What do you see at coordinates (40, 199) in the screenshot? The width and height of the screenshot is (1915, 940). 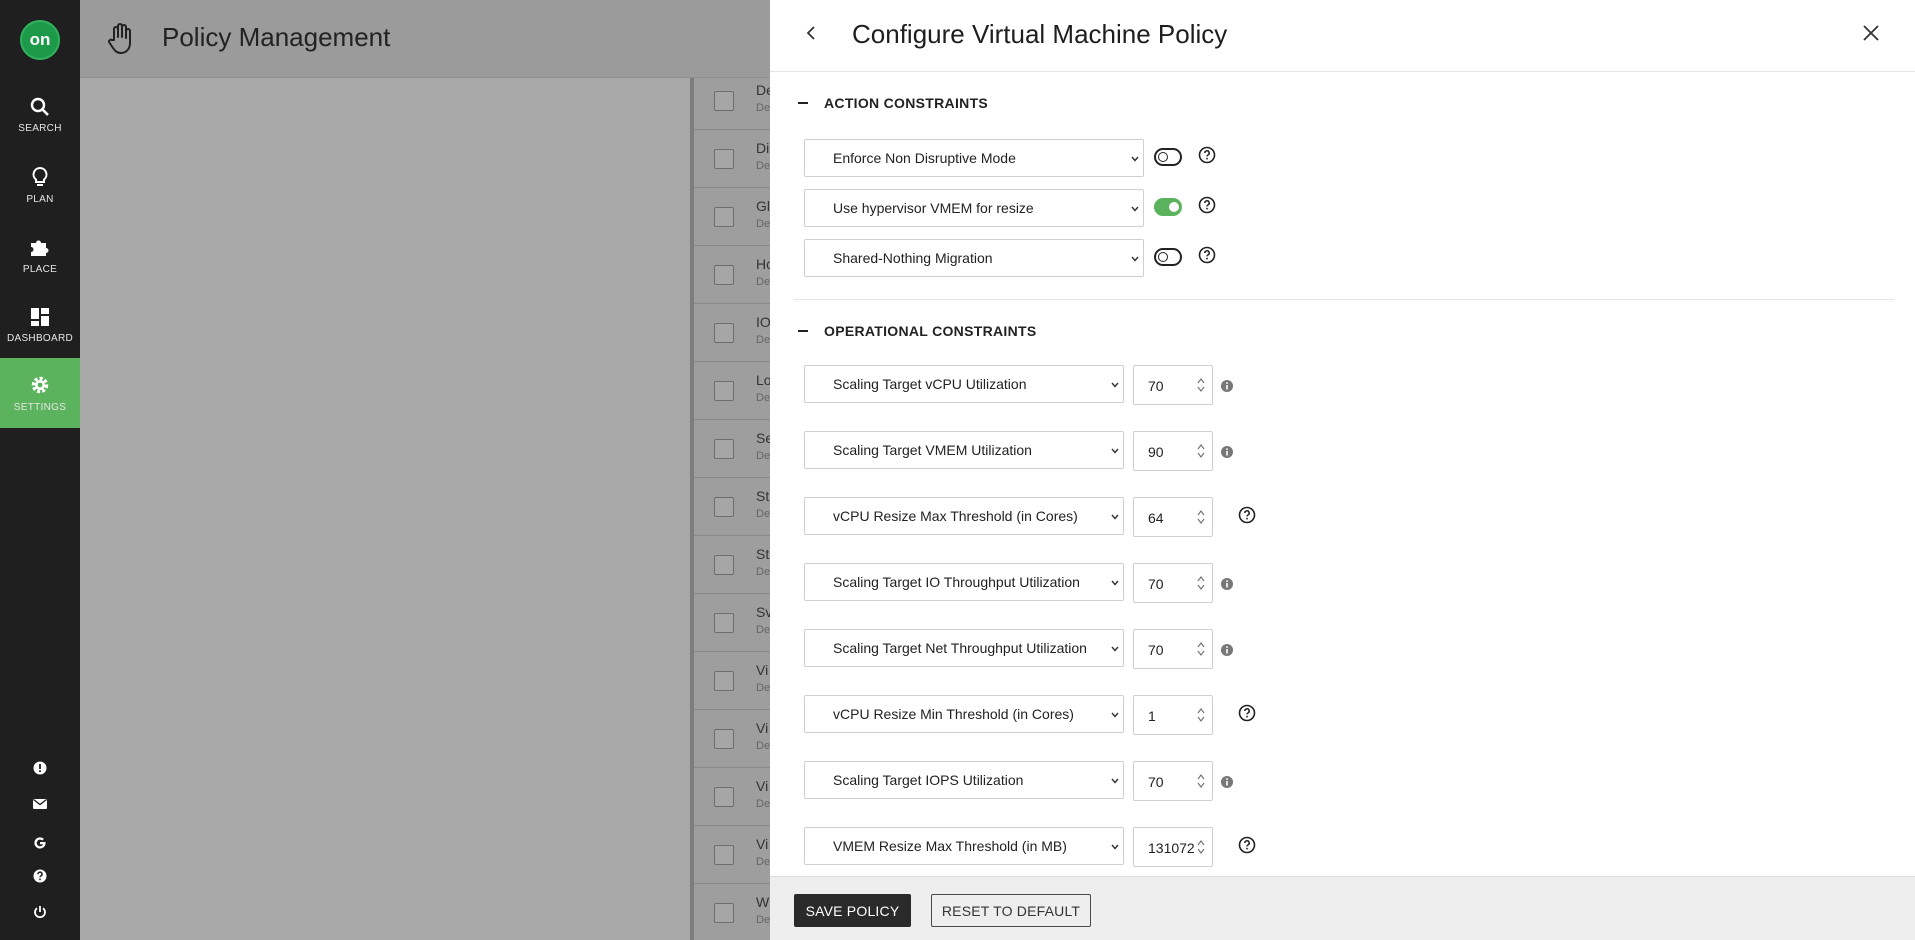 I see `nav-item-label: PLAN` at bounding box center [40, 199].